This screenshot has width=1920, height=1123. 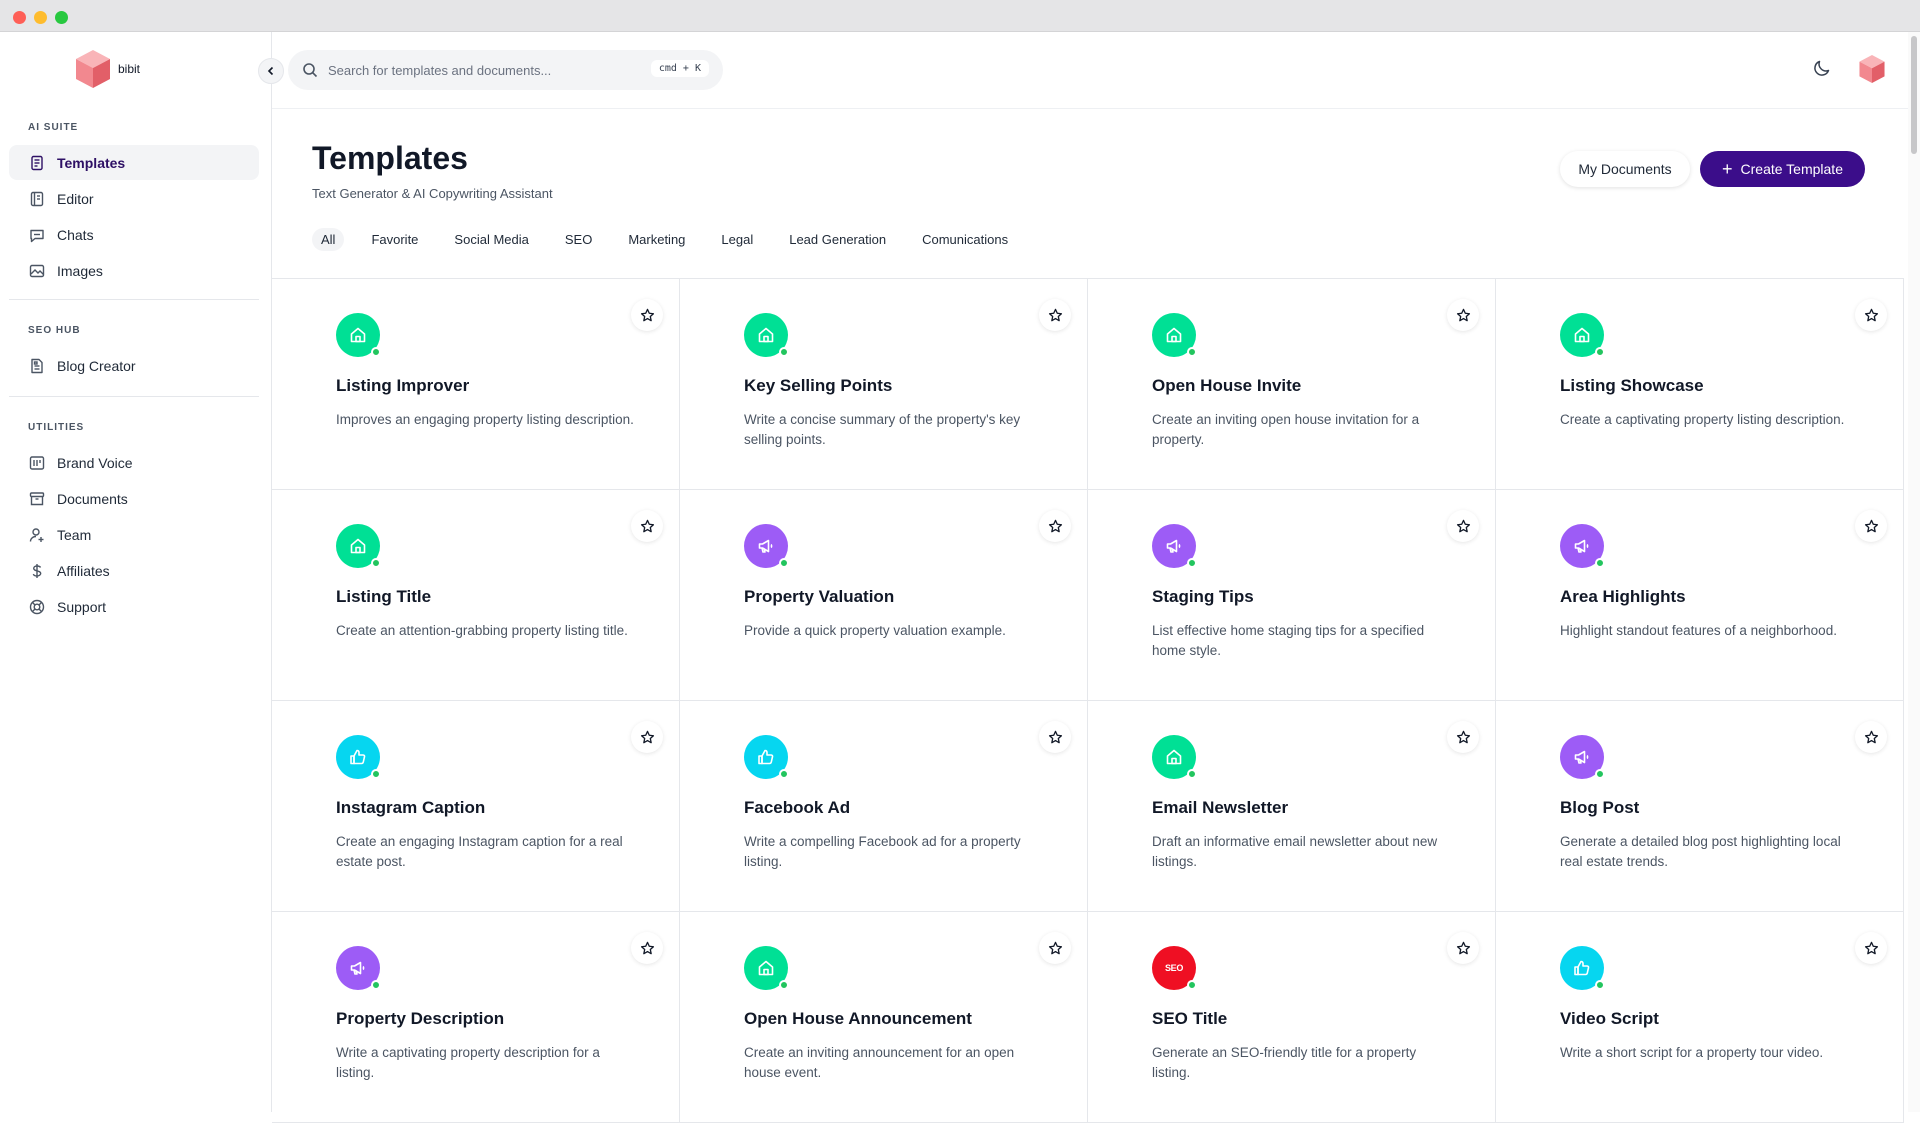 I want to click on sidebar-item-label: Chats, so click(x=75, y=234).